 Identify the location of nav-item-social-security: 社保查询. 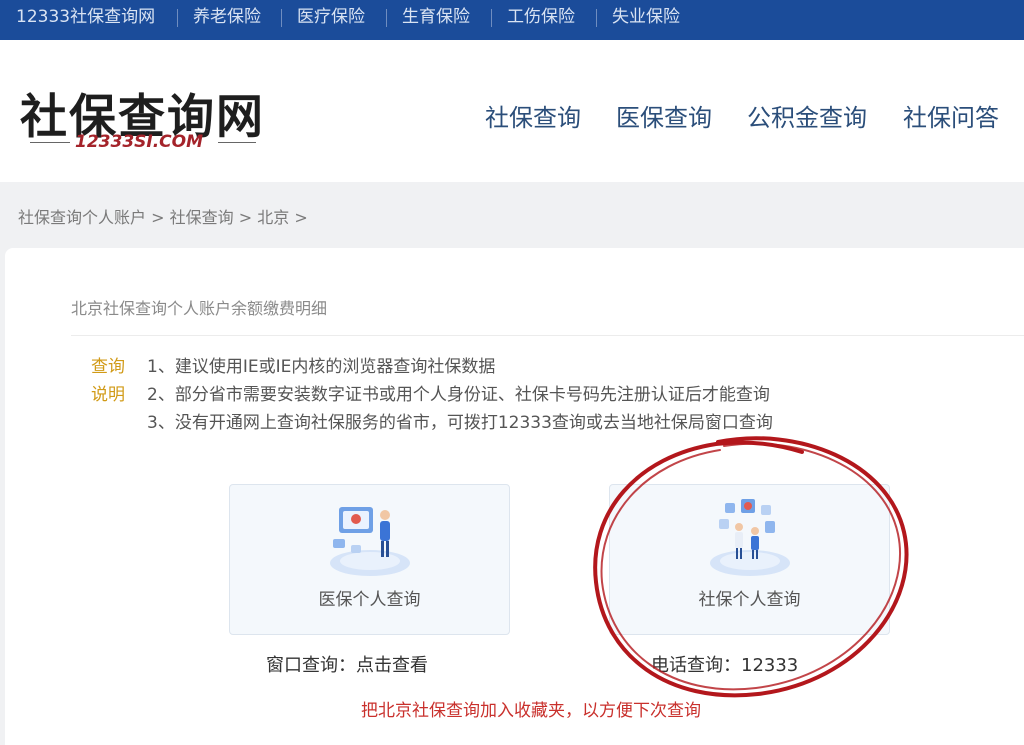
(533, 115).